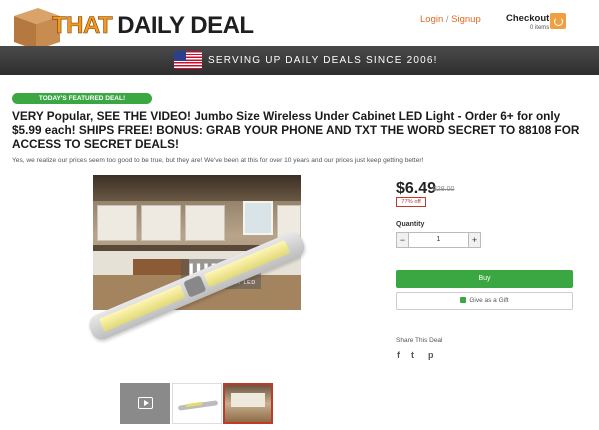  I want to click on pinterest-icon: p, so click(431, 355).